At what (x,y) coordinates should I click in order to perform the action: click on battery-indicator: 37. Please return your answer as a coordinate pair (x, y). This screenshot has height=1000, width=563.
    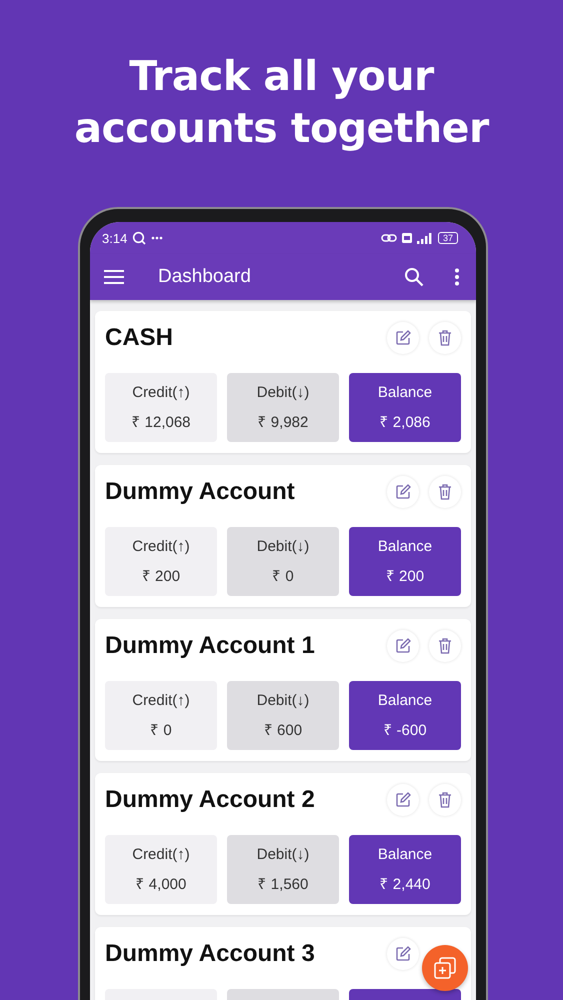
    Looking at the image, I should click on (448, 238).